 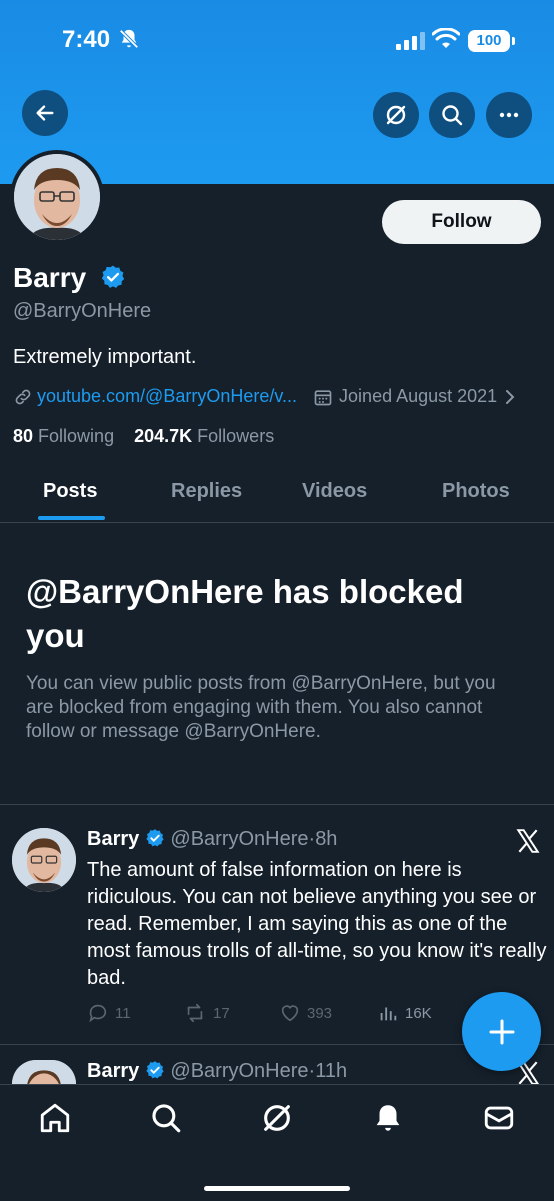 I want to click on follow-button: Follow, so click(x=461, y=222).